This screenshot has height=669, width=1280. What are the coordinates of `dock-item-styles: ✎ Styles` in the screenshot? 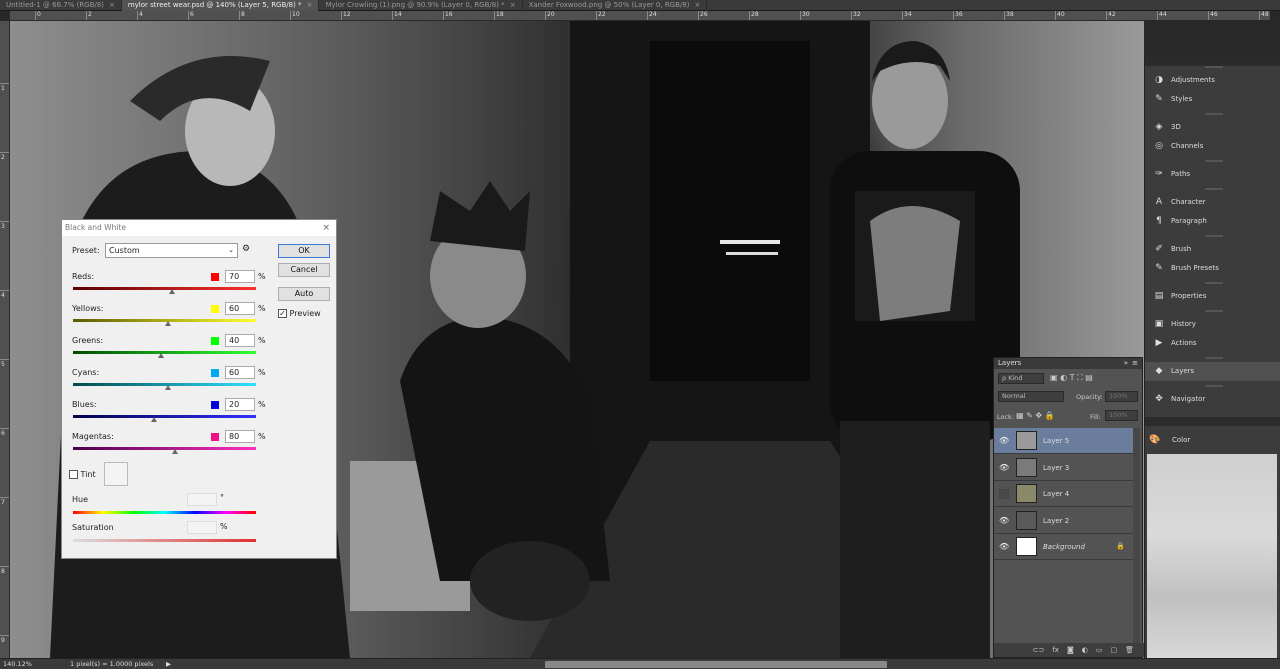 It's located at (1212, 99).